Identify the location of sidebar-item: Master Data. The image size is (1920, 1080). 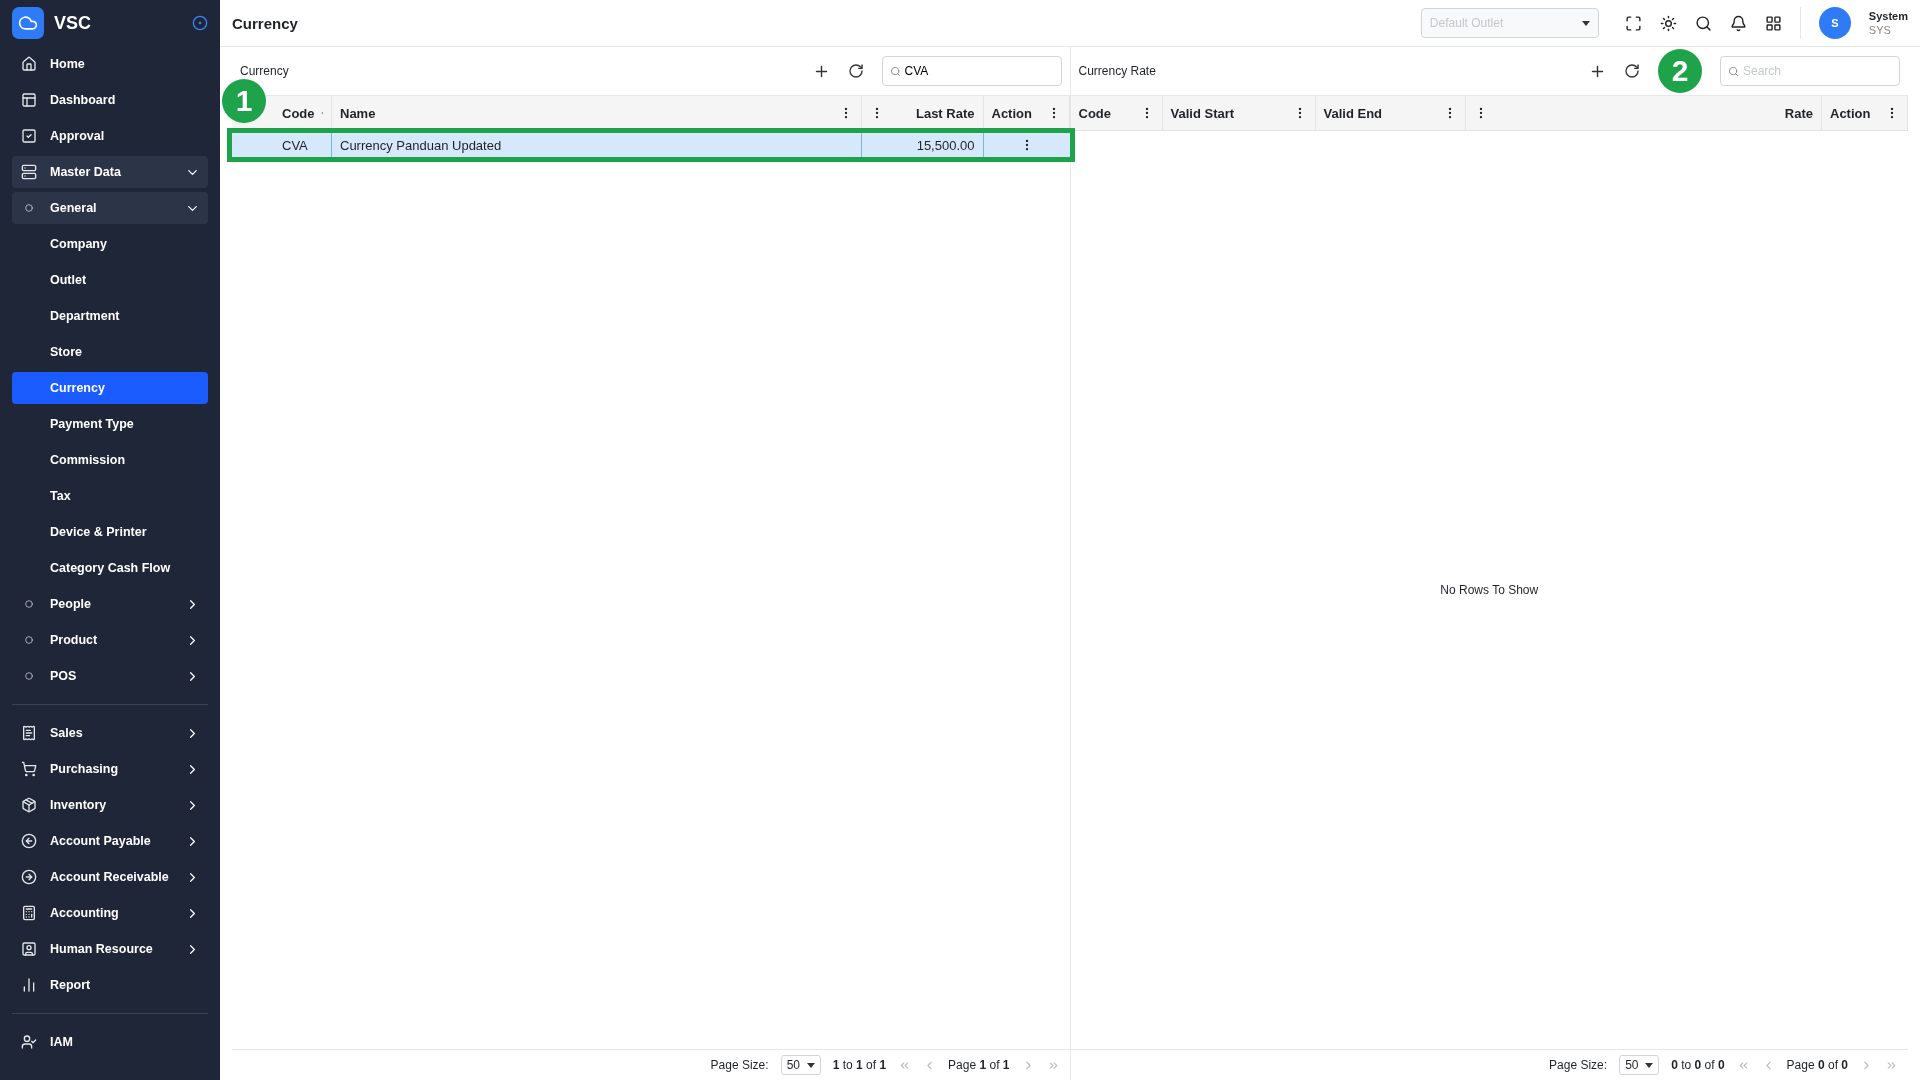
(110, 172).